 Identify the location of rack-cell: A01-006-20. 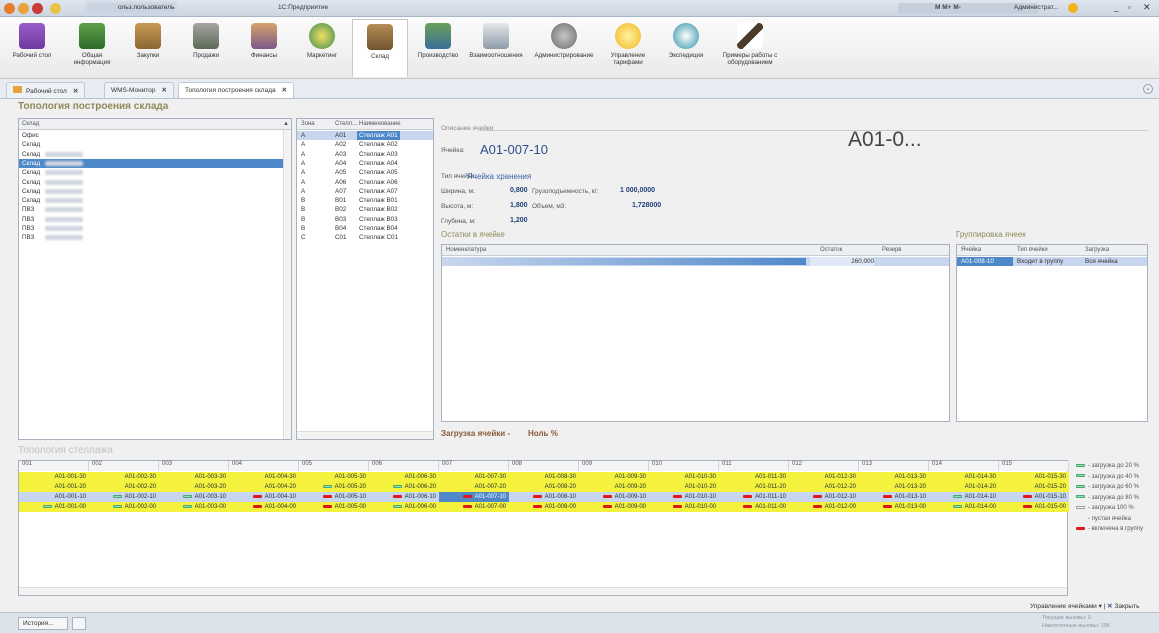
(404, 487).